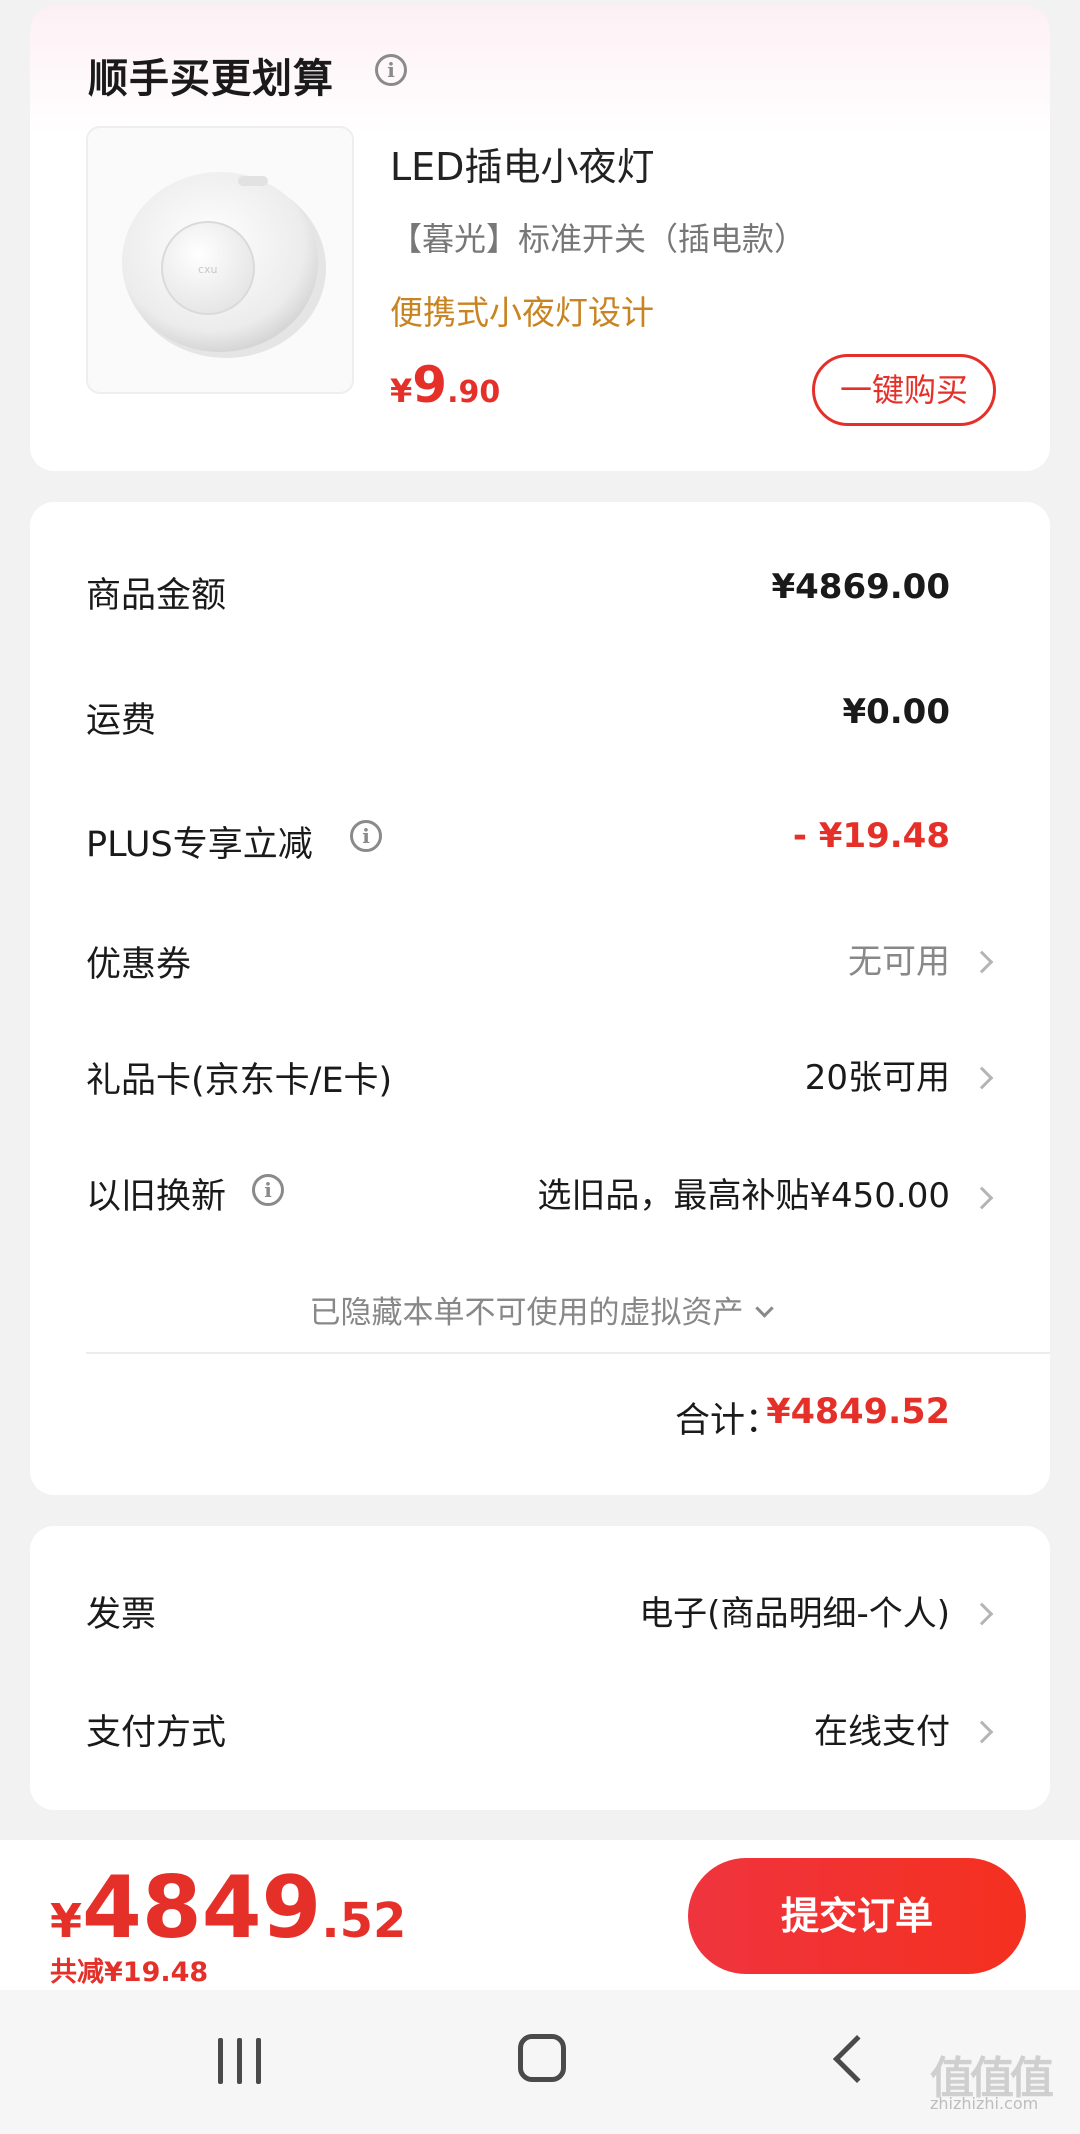 Image resolution: width=1080 pixels, height=2134 pixels. What do you see at coordinates (877, 1074) in the screenshot?
I see `row-value-gift-card: 20张可用` at bounding box center [877, 1074].